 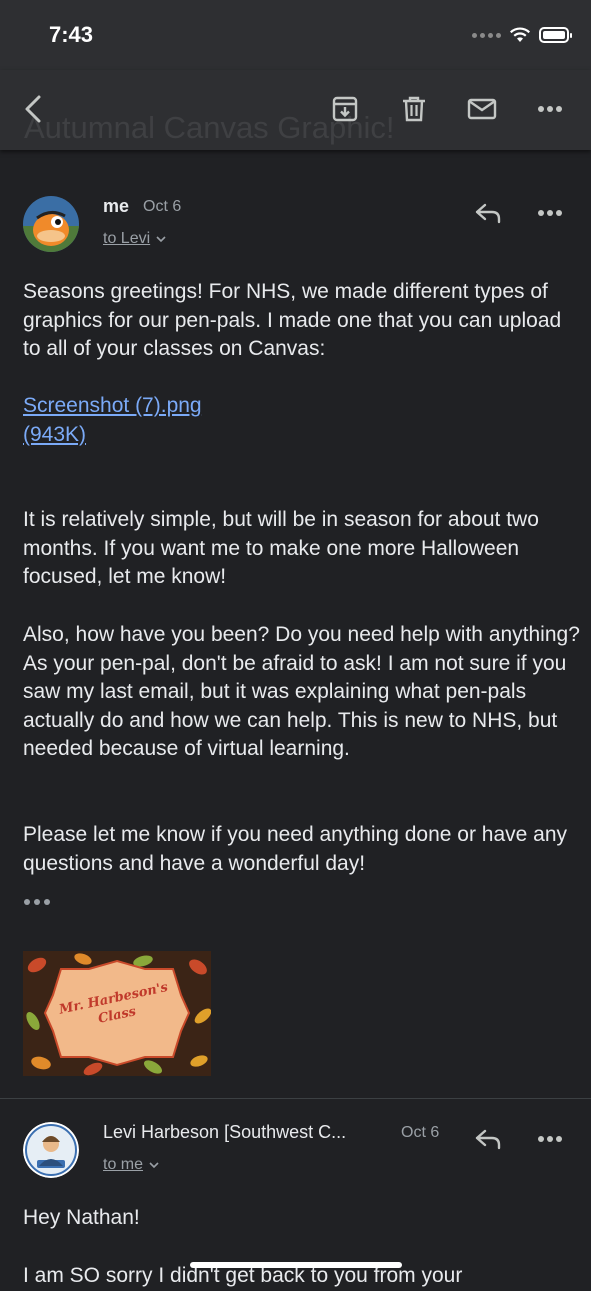 What do you see at coordinates (123, 1164) in the screenshot?
I see `recipient-label: to me` at bounding box center [123, 1164].